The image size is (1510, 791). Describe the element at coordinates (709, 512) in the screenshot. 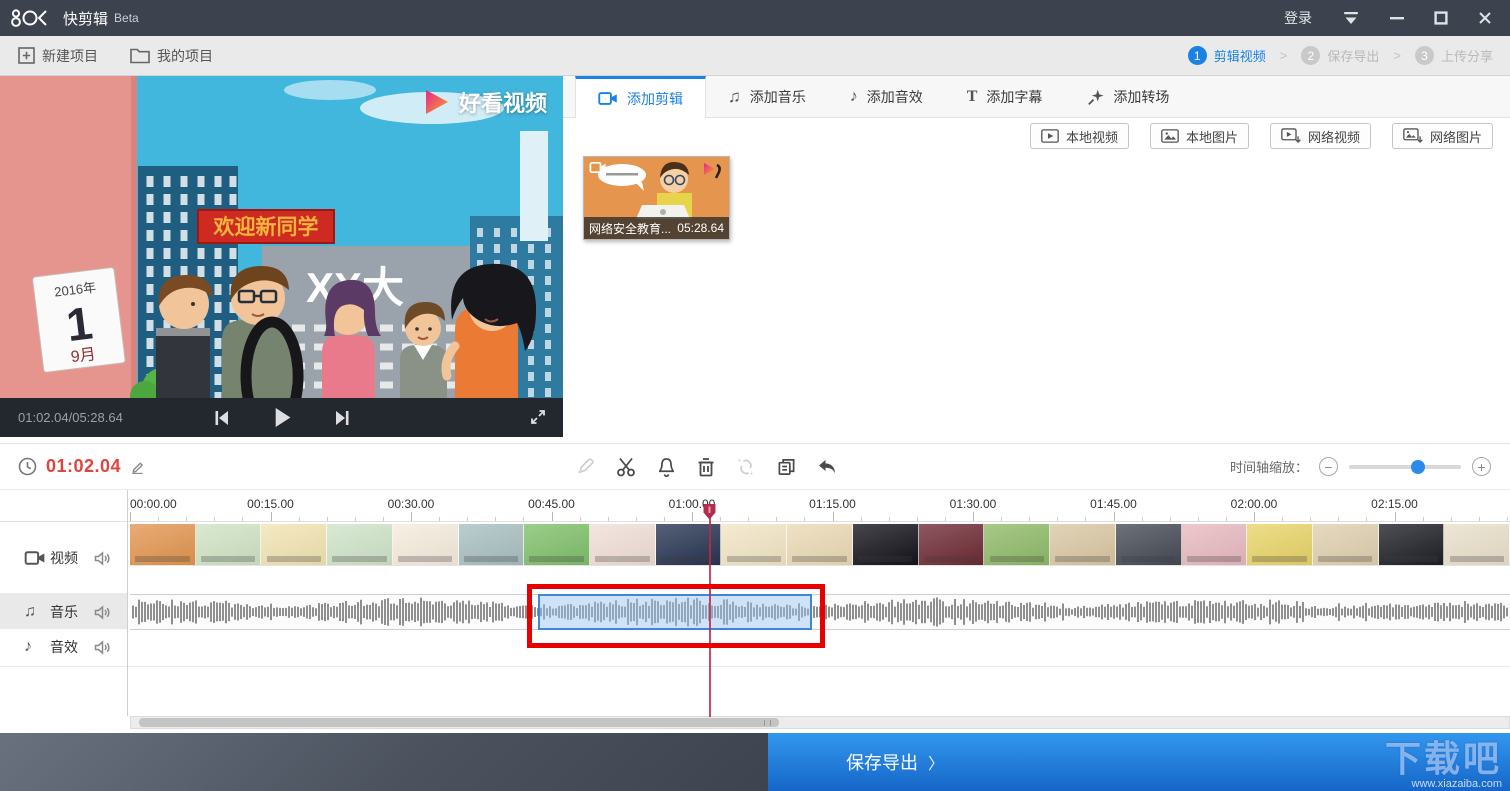

I see `playhead-handle` at that location.